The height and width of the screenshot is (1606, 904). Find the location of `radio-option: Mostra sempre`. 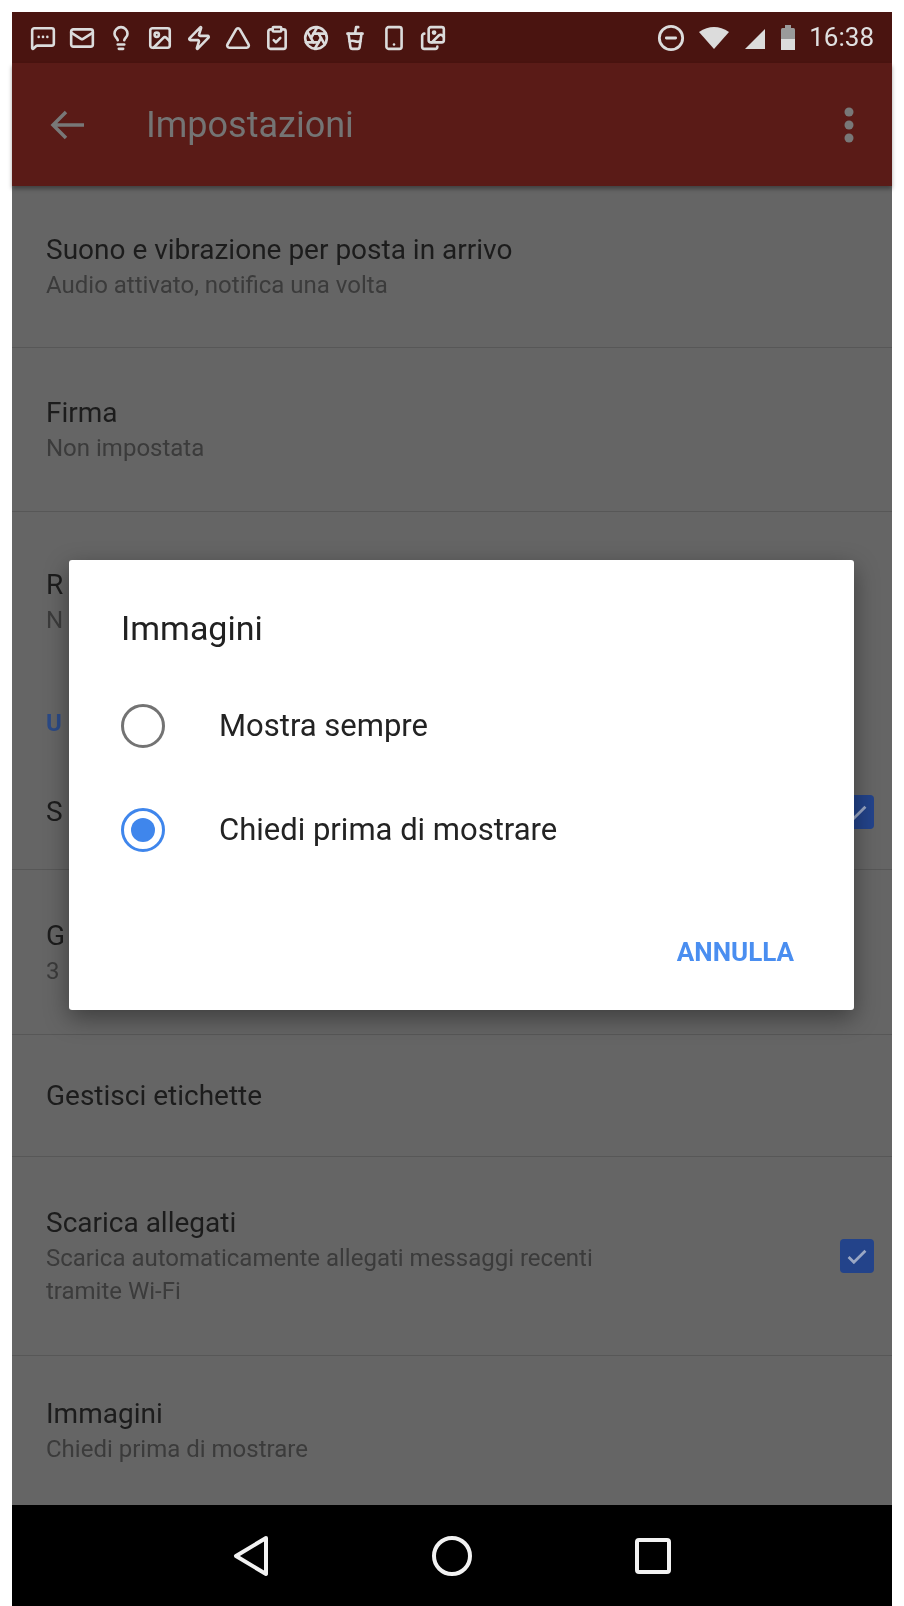

radio-option: Mostra sempre is located at coordinates (461, 726).